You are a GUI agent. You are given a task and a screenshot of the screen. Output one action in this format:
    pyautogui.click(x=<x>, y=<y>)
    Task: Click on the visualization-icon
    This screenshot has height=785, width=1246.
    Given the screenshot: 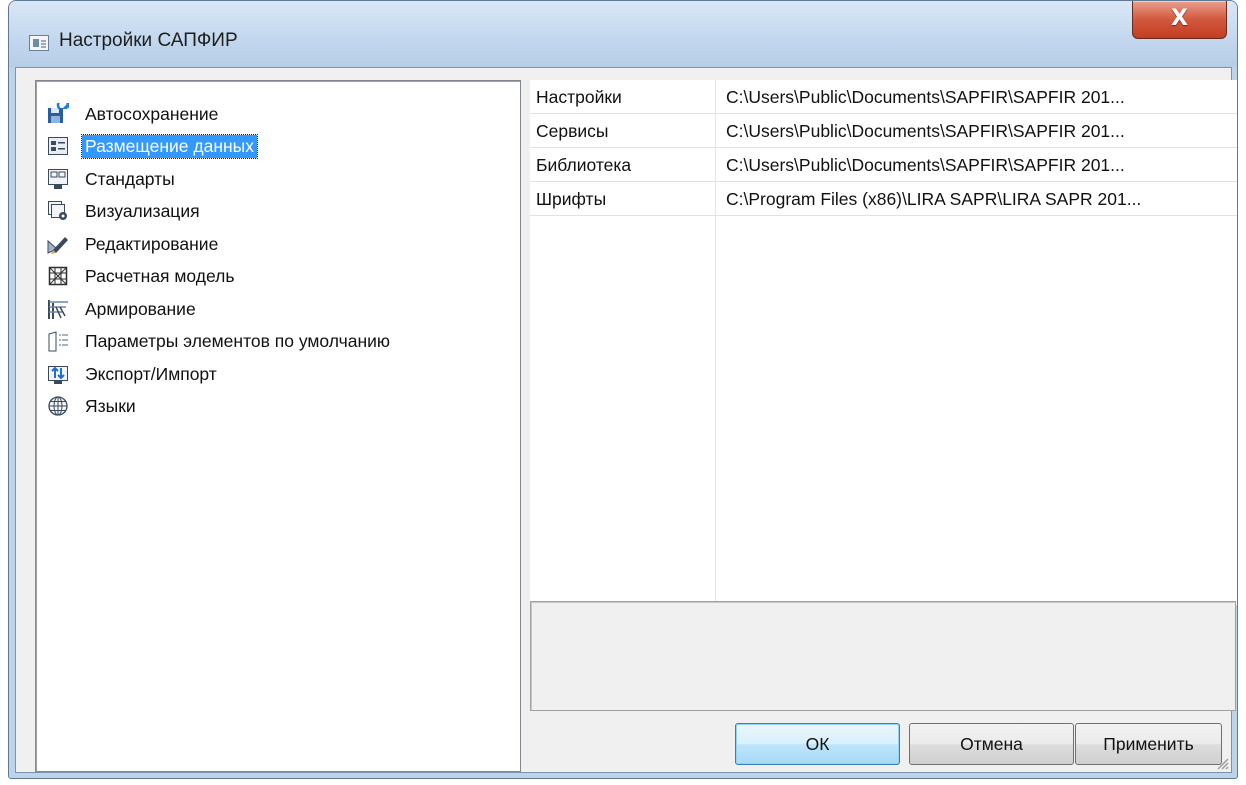 What is the action you would take?
    pyautogui.click(x=57, y=210)
    